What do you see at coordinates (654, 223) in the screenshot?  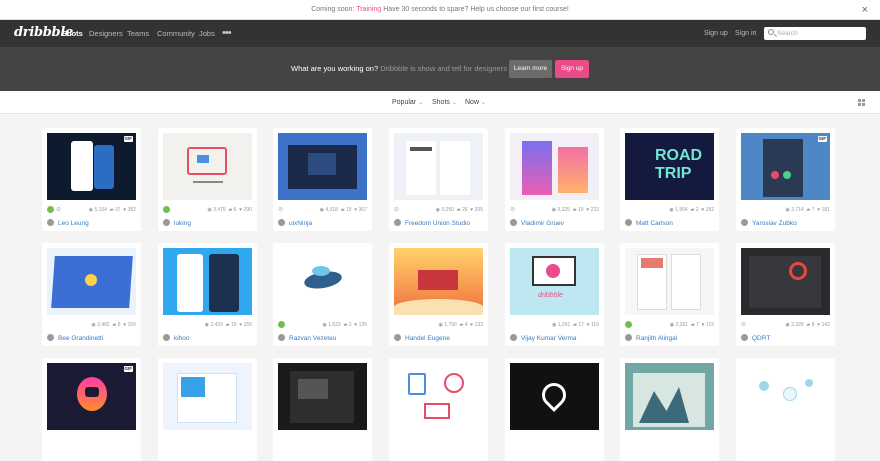 I see `author-name: Matt Carlson` at bounding box center [654, 223].